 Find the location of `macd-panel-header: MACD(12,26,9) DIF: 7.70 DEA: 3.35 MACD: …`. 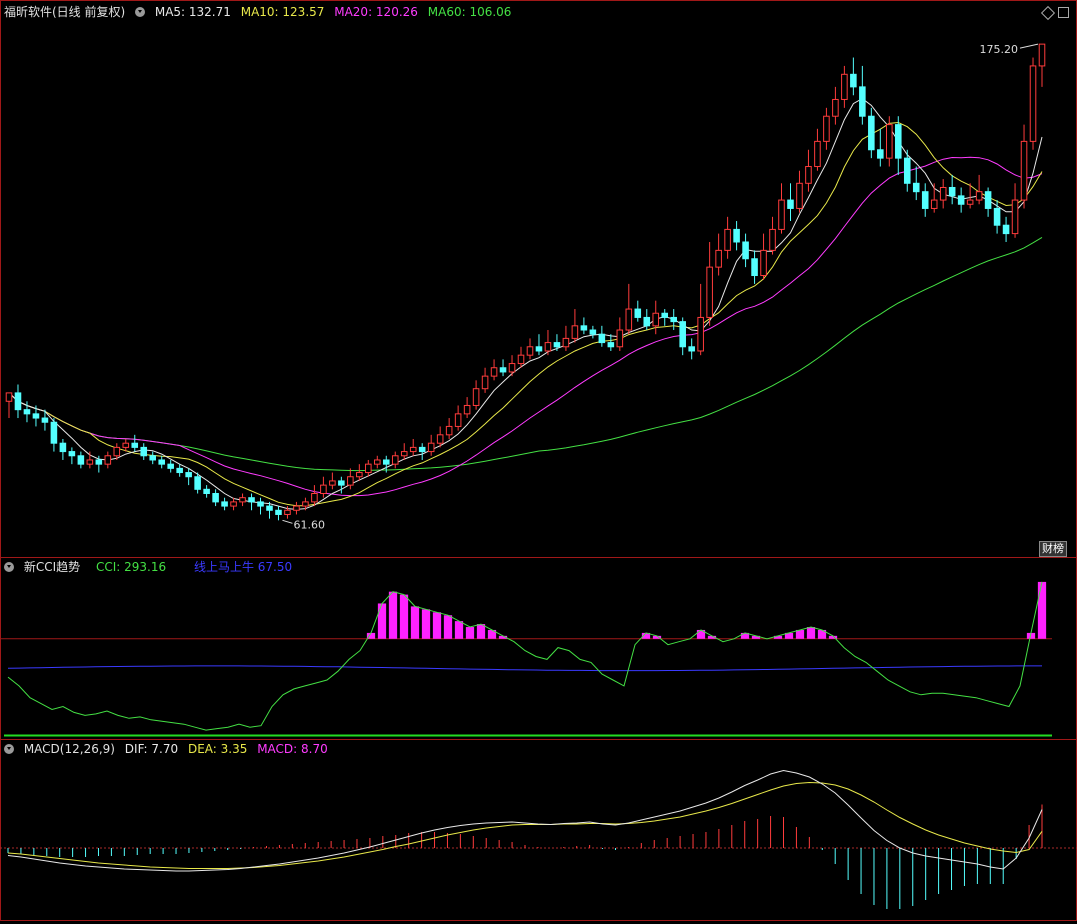

macd-panel-header: MACD(12,26,9) DIF: 7.70 DEA: 3.35 MACD: … is located at coordinates (169, 749).